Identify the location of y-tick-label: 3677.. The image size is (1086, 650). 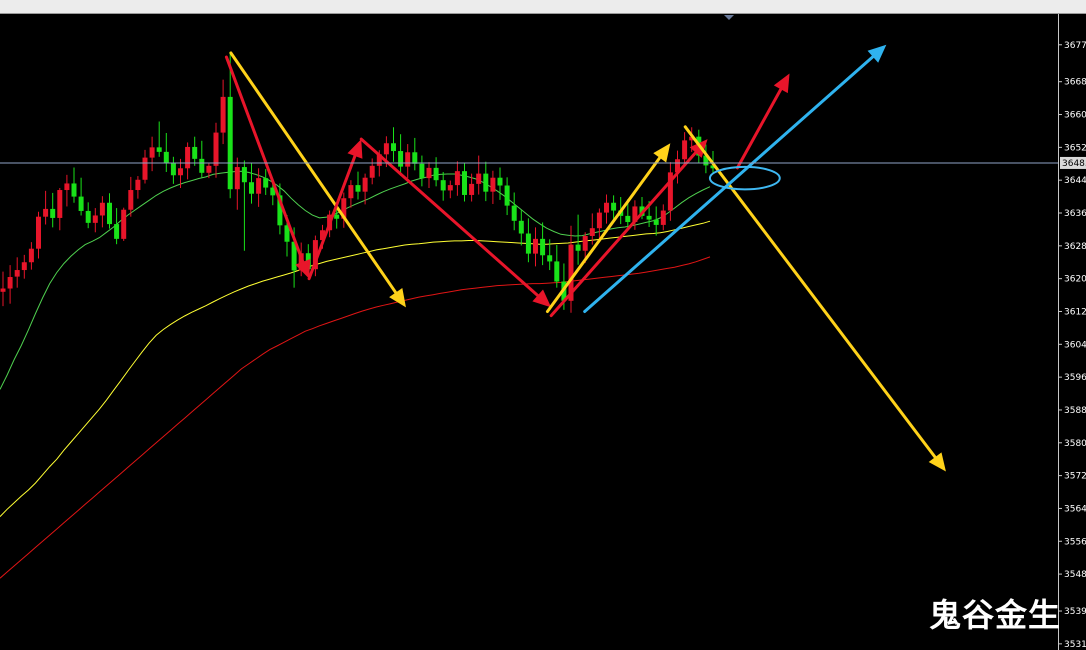
(1075, 46).